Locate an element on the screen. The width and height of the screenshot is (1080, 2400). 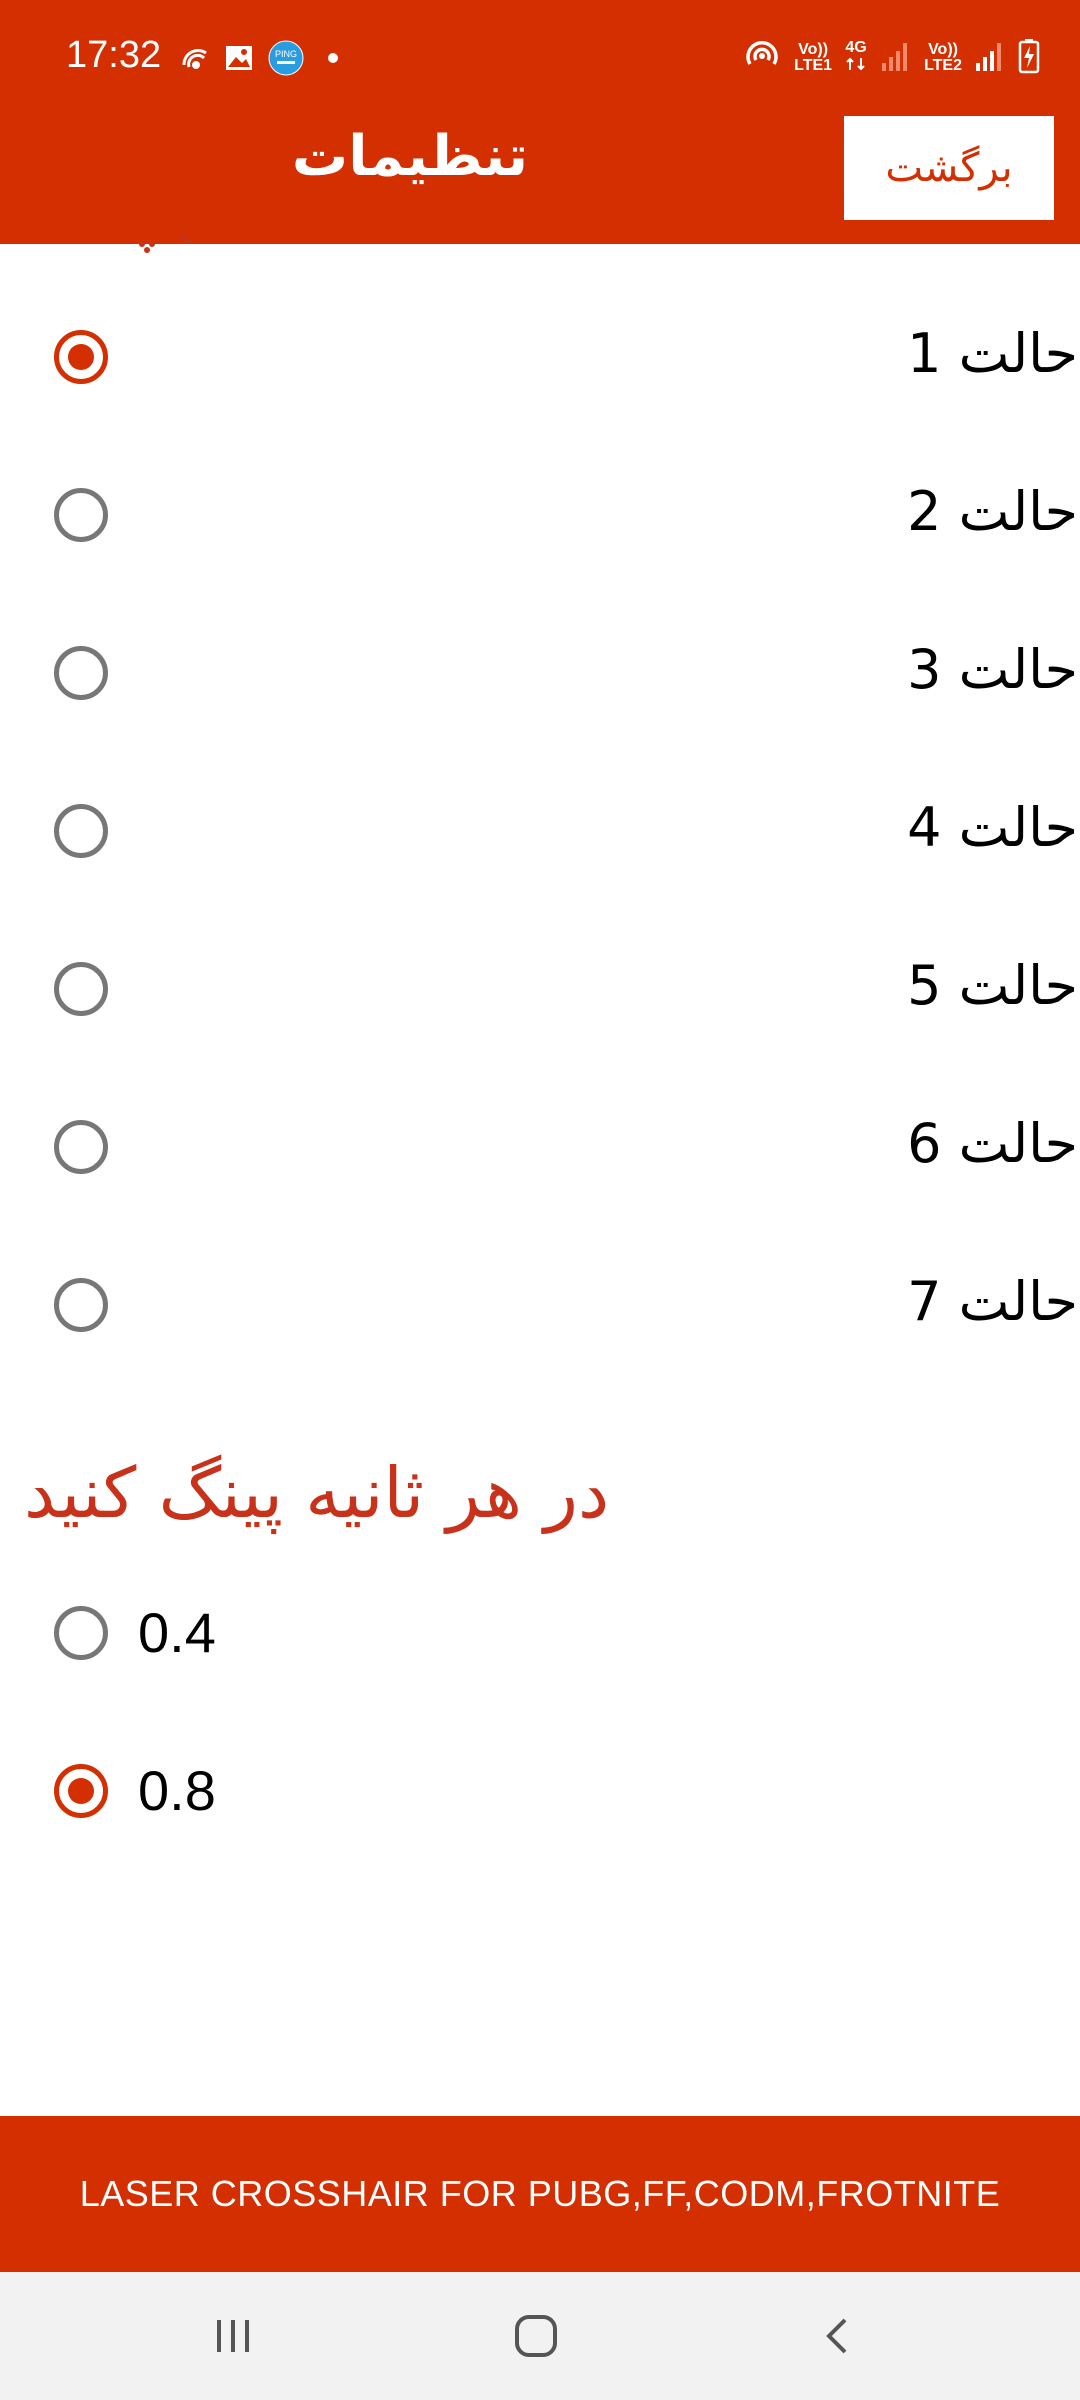
mode-option-label: حالت 3 is located at coordinates (992, 669).